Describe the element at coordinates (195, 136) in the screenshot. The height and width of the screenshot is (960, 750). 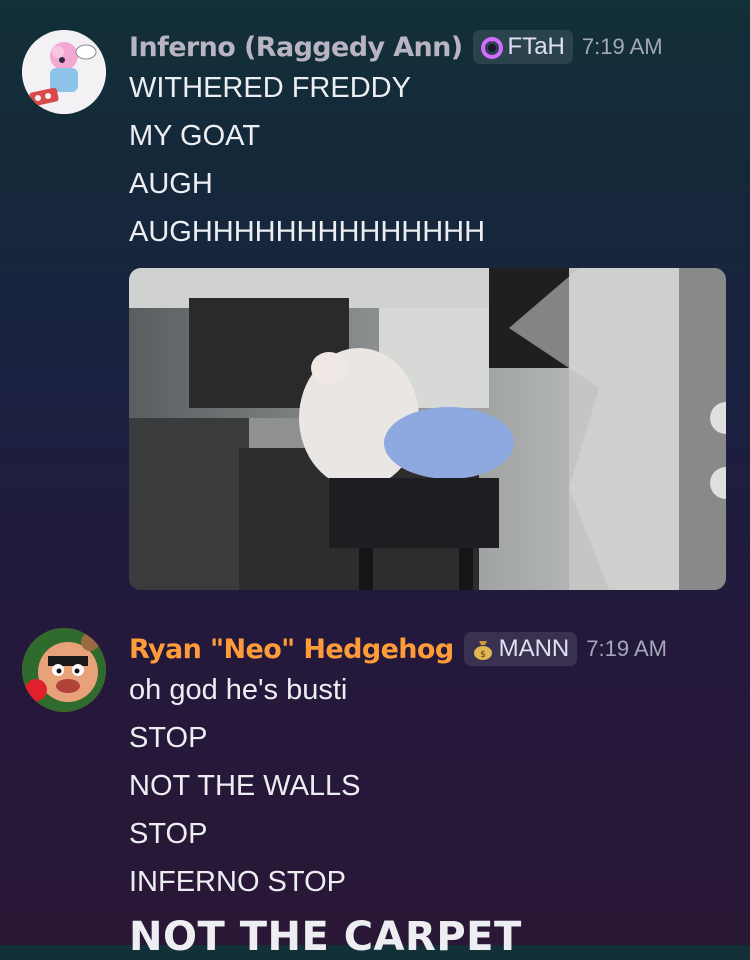
I see `message-line: MY GOAT` at that location.